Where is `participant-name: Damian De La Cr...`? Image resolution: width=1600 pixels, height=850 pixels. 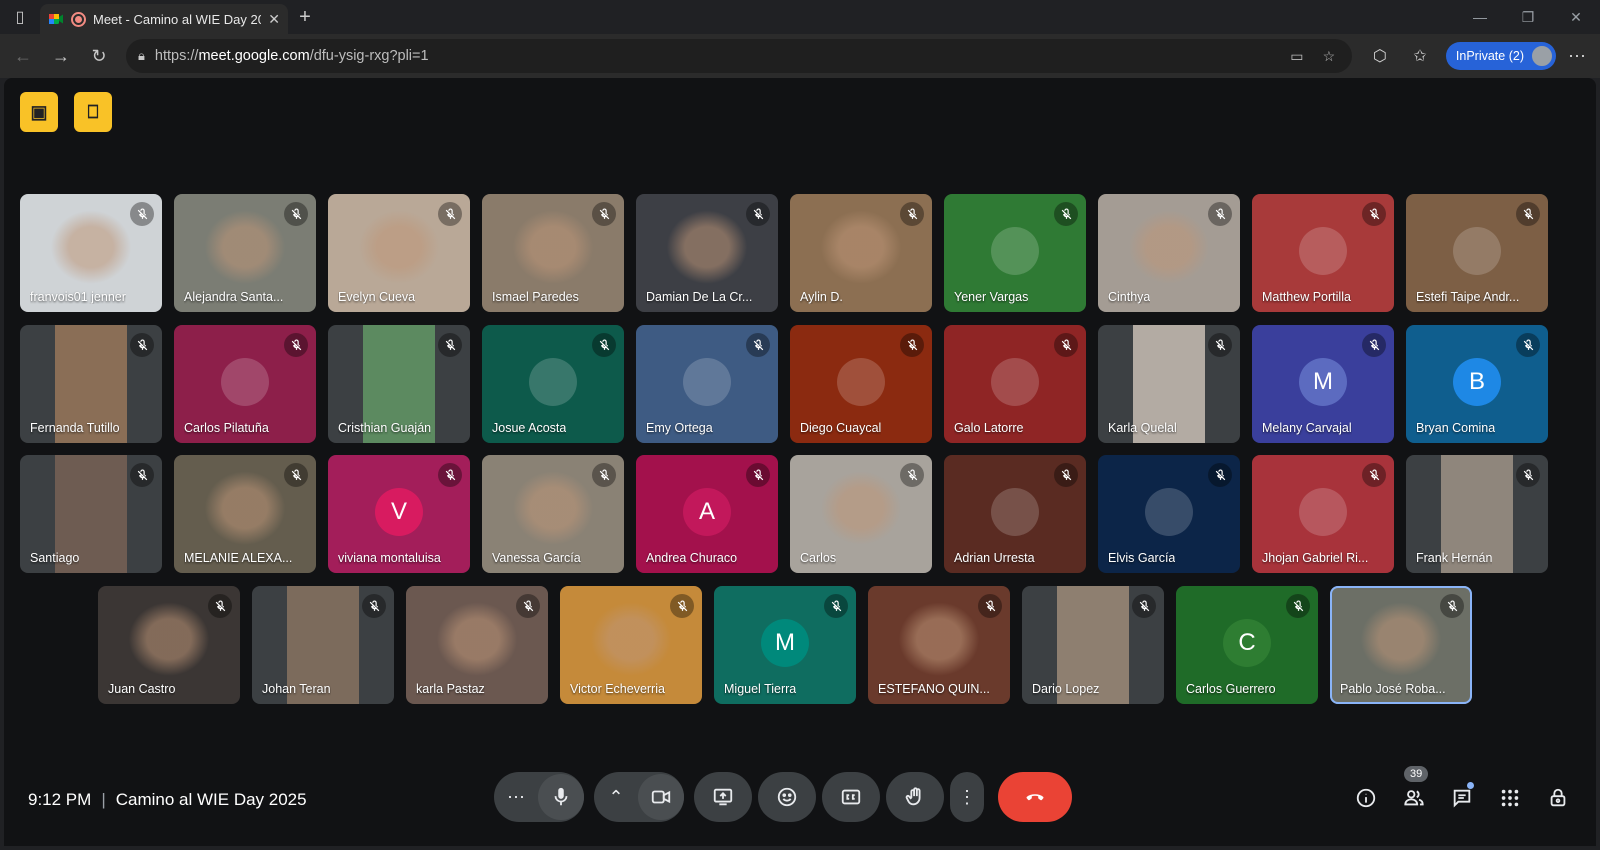 participant-name: Damian De La Cr... is located at coordinates (699, 297).